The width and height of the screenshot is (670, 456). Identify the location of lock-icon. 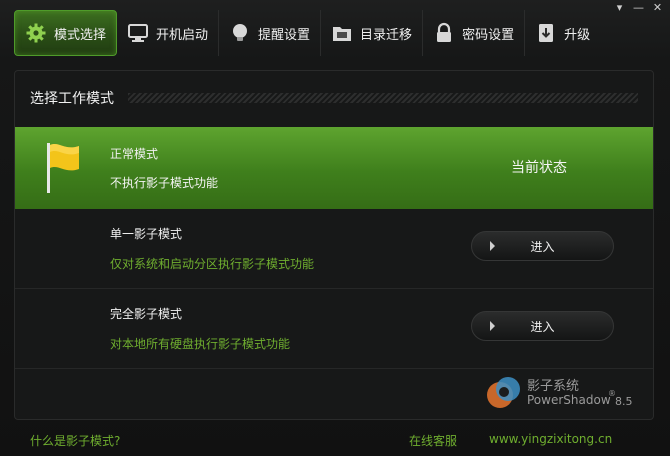
(444, 33).